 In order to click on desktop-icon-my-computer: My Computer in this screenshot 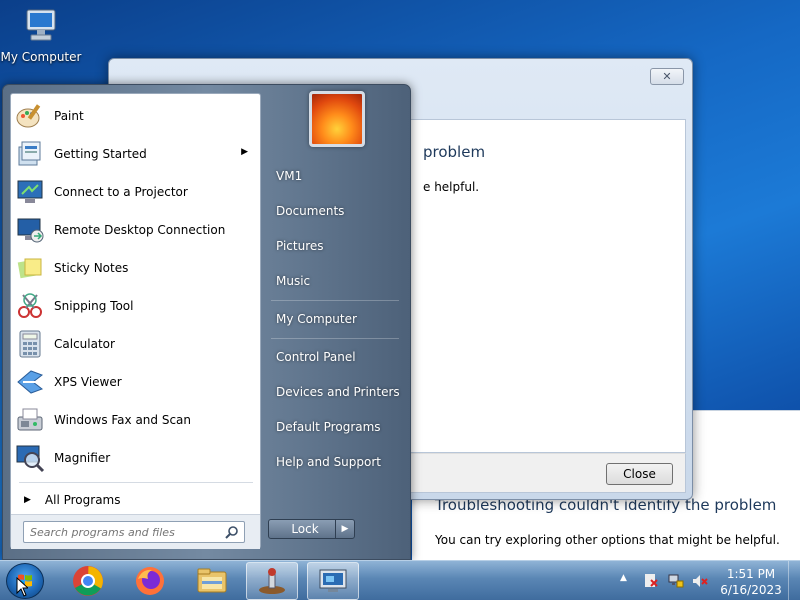, I will do `click(41, 35)`.